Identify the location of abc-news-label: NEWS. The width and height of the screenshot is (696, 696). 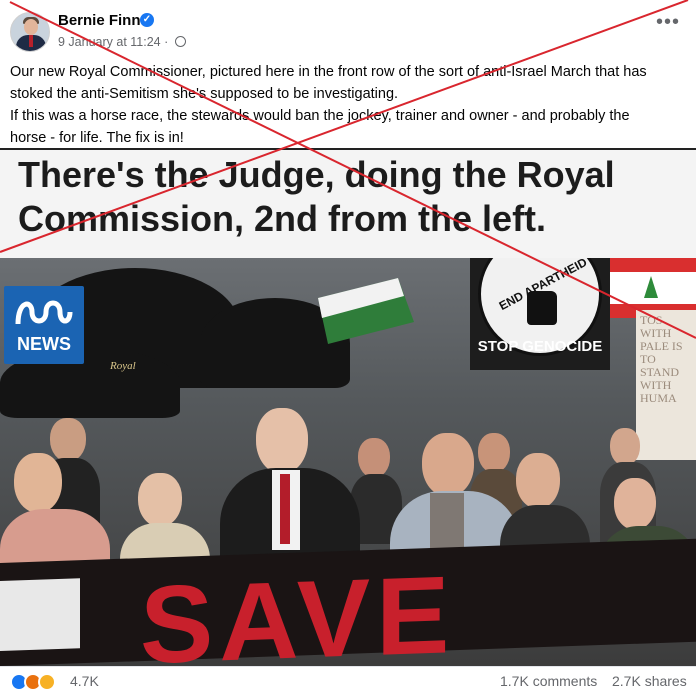
(44, 344).